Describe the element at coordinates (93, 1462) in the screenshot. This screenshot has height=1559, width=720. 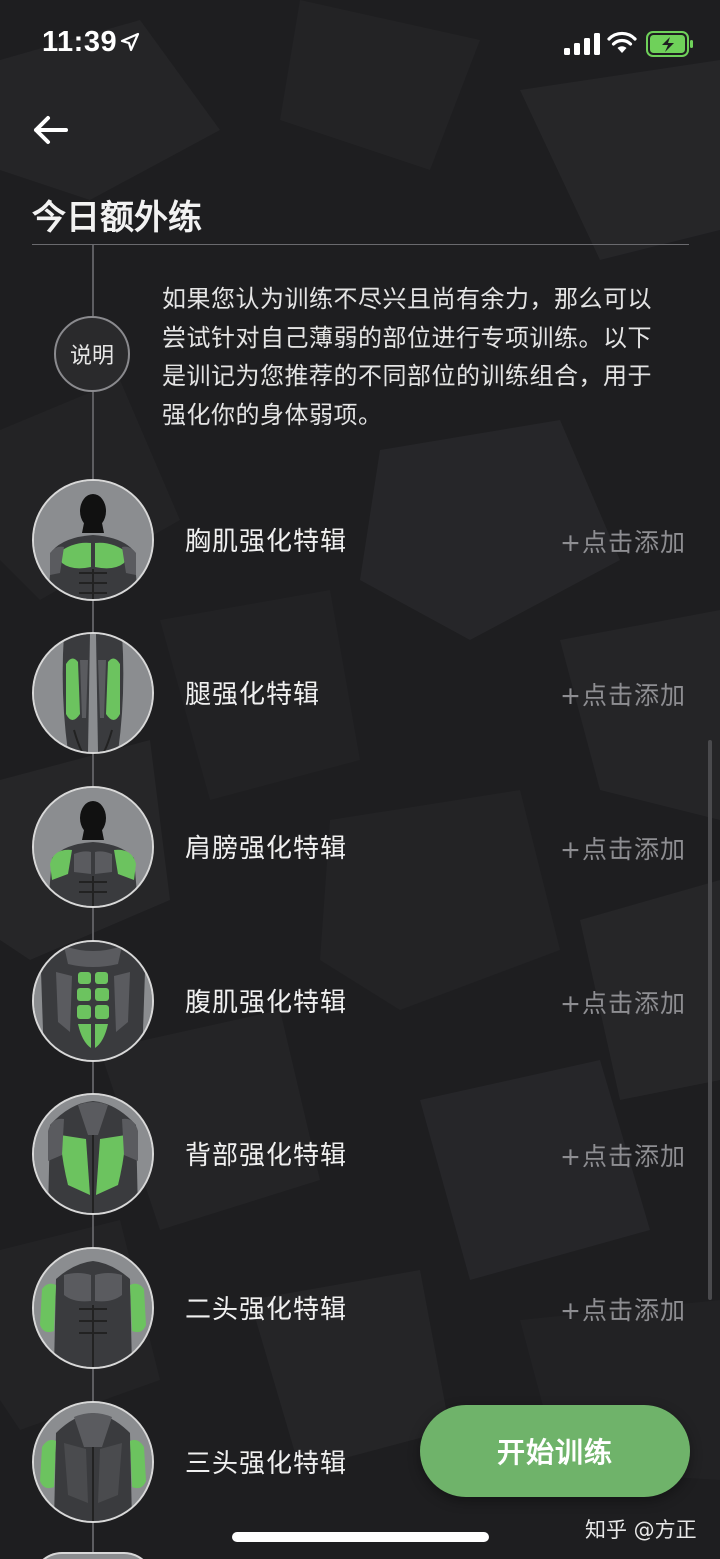
I see `triceps-muscle-icon` at that location.